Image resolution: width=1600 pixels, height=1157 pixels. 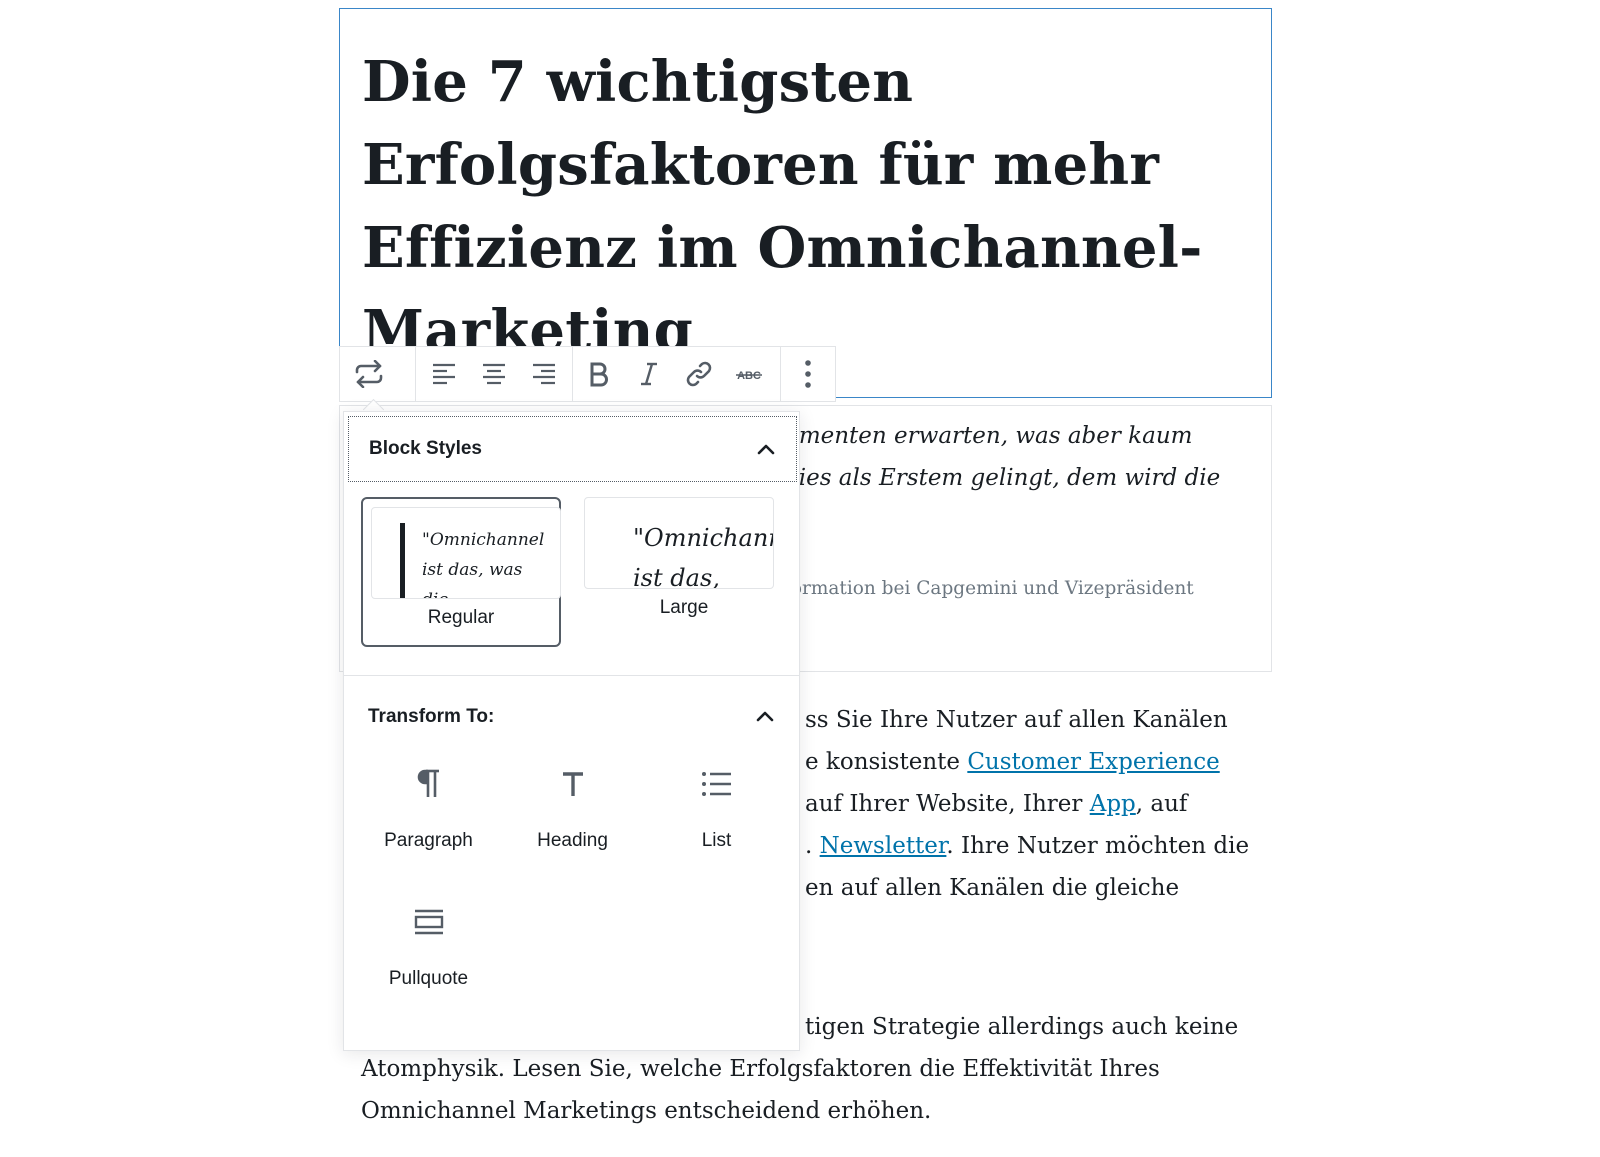 I want to click on link-icon, so click(x=699, y=374).